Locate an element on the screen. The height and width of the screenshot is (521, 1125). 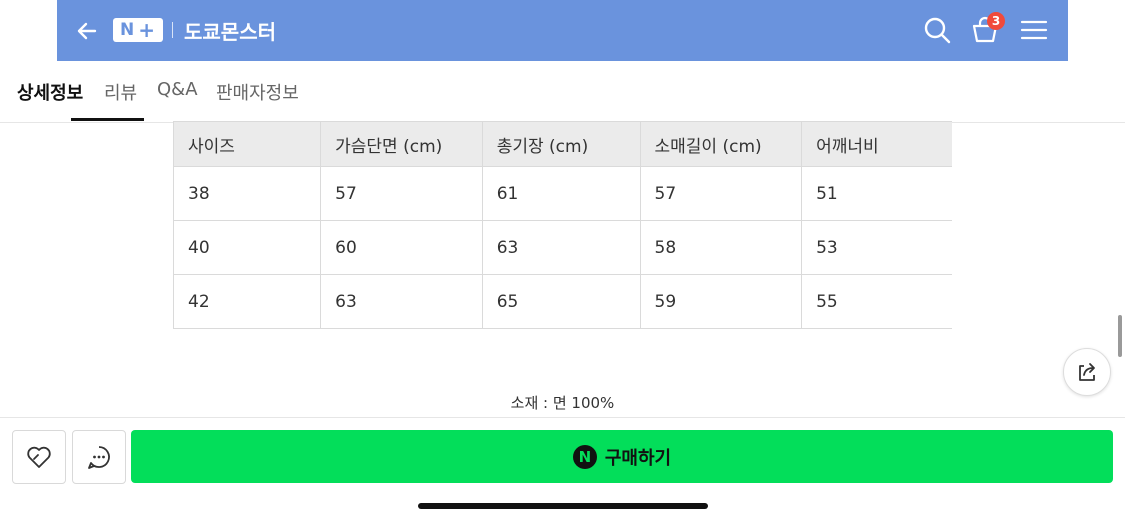
table-cell: 51 is located at coordinates (876, 193).